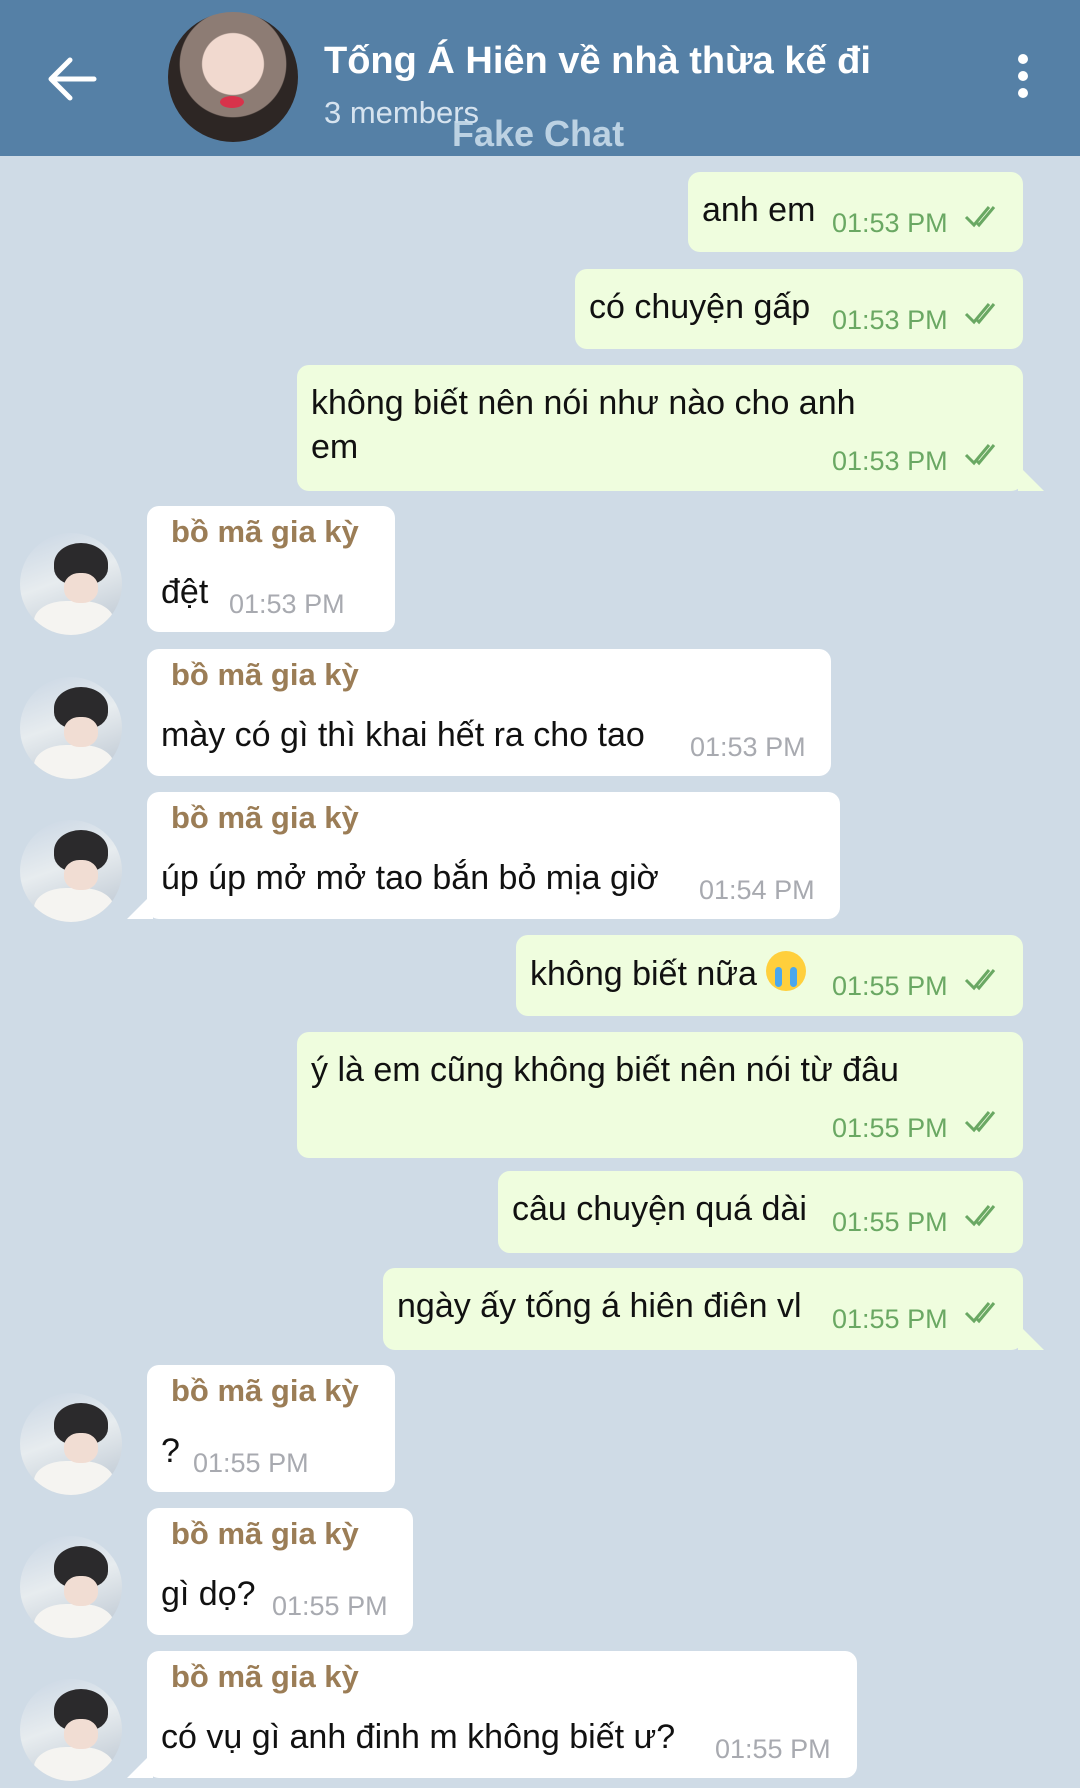  I want to click on message-text: gì dọ?, so click(208, 1594).